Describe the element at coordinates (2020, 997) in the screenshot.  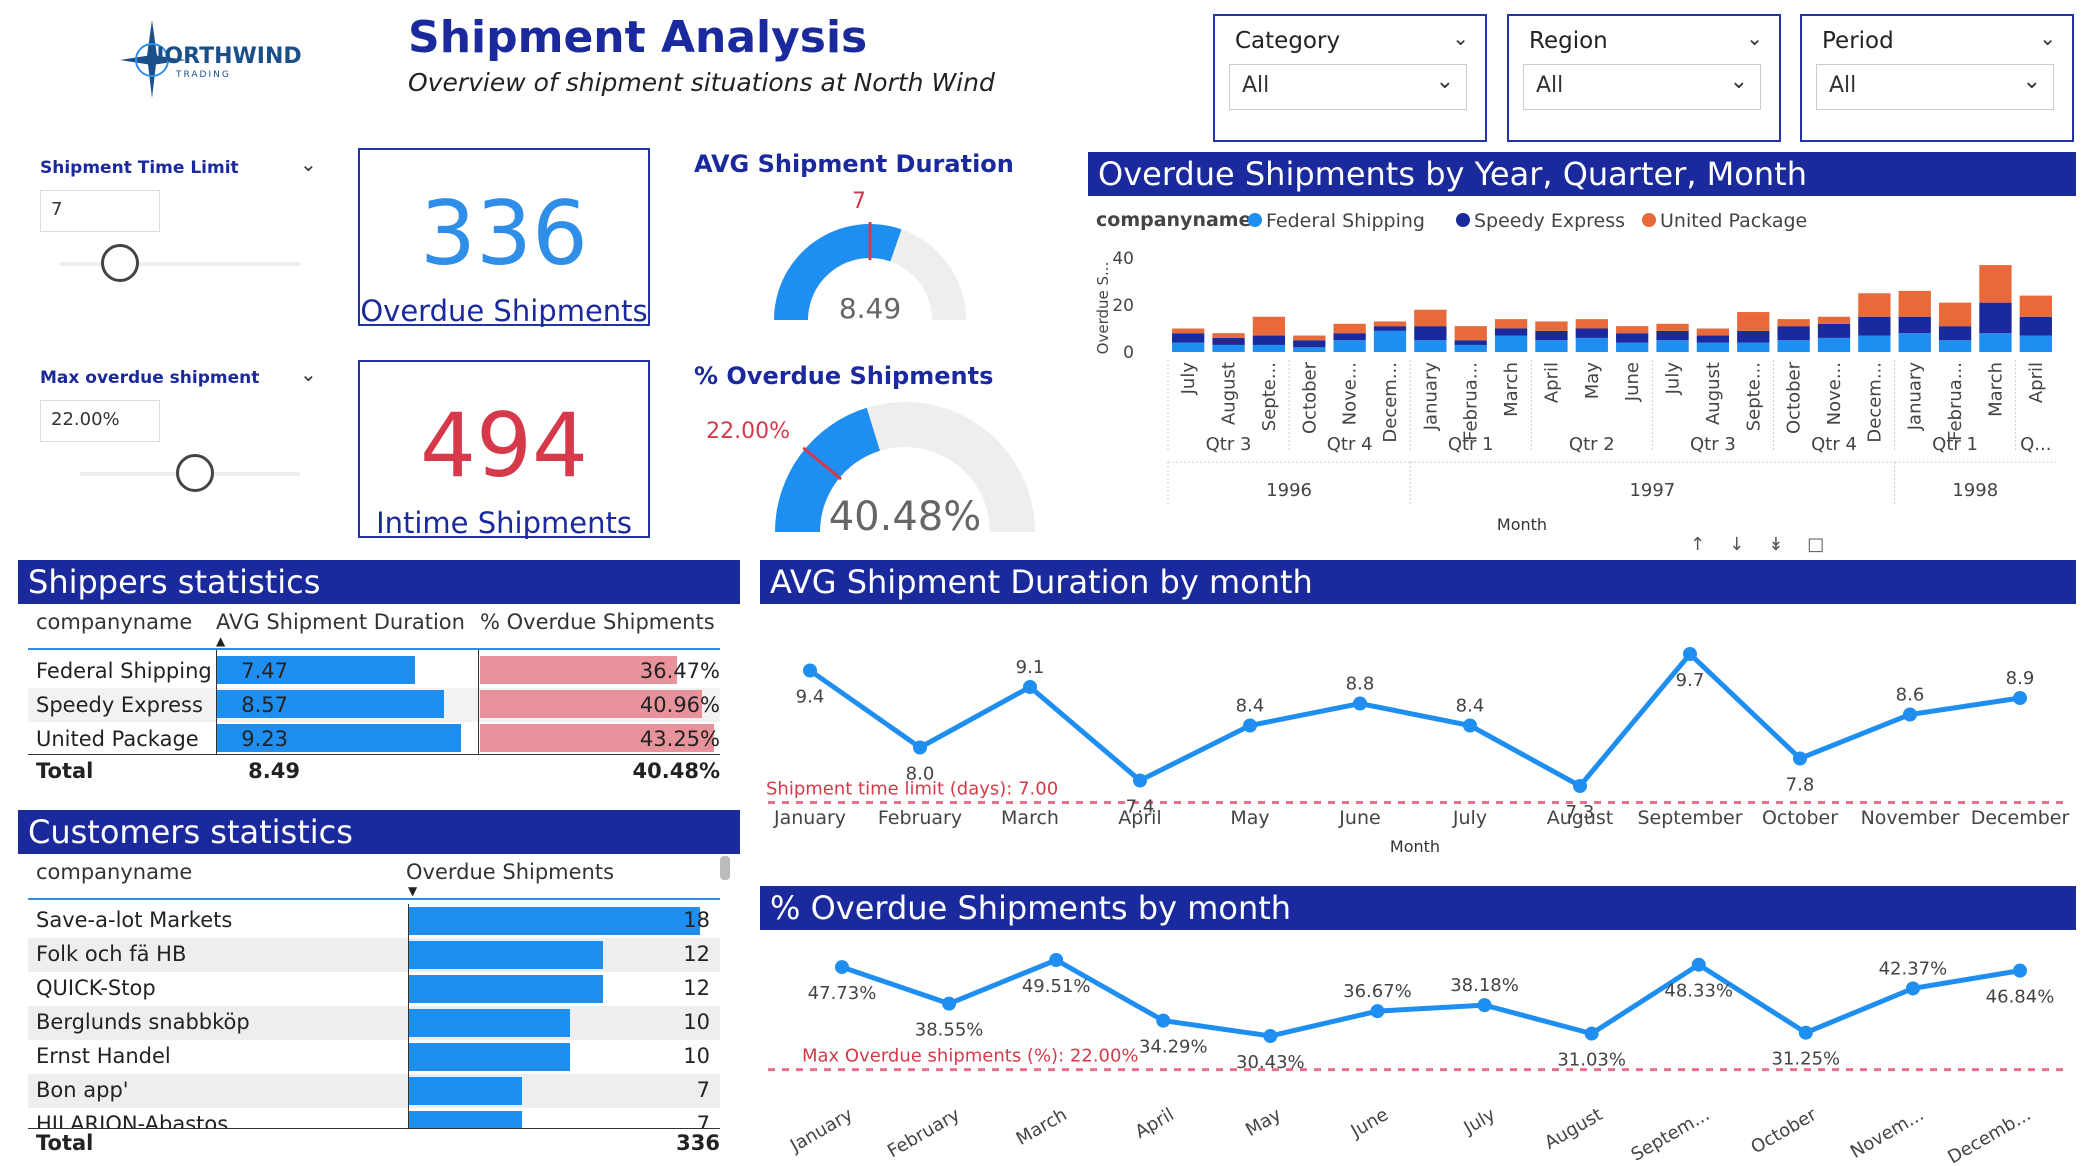
I see `data-label: 46.84%` at that location.